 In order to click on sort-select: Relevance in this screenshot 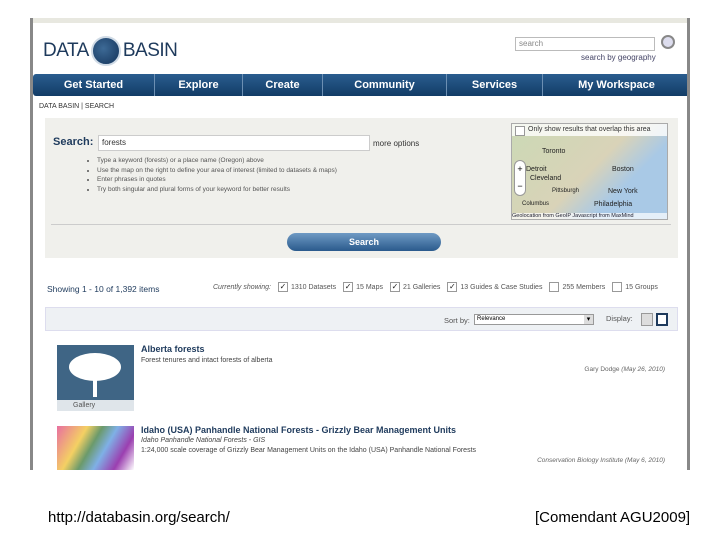, I will do `click(534, 319)`.